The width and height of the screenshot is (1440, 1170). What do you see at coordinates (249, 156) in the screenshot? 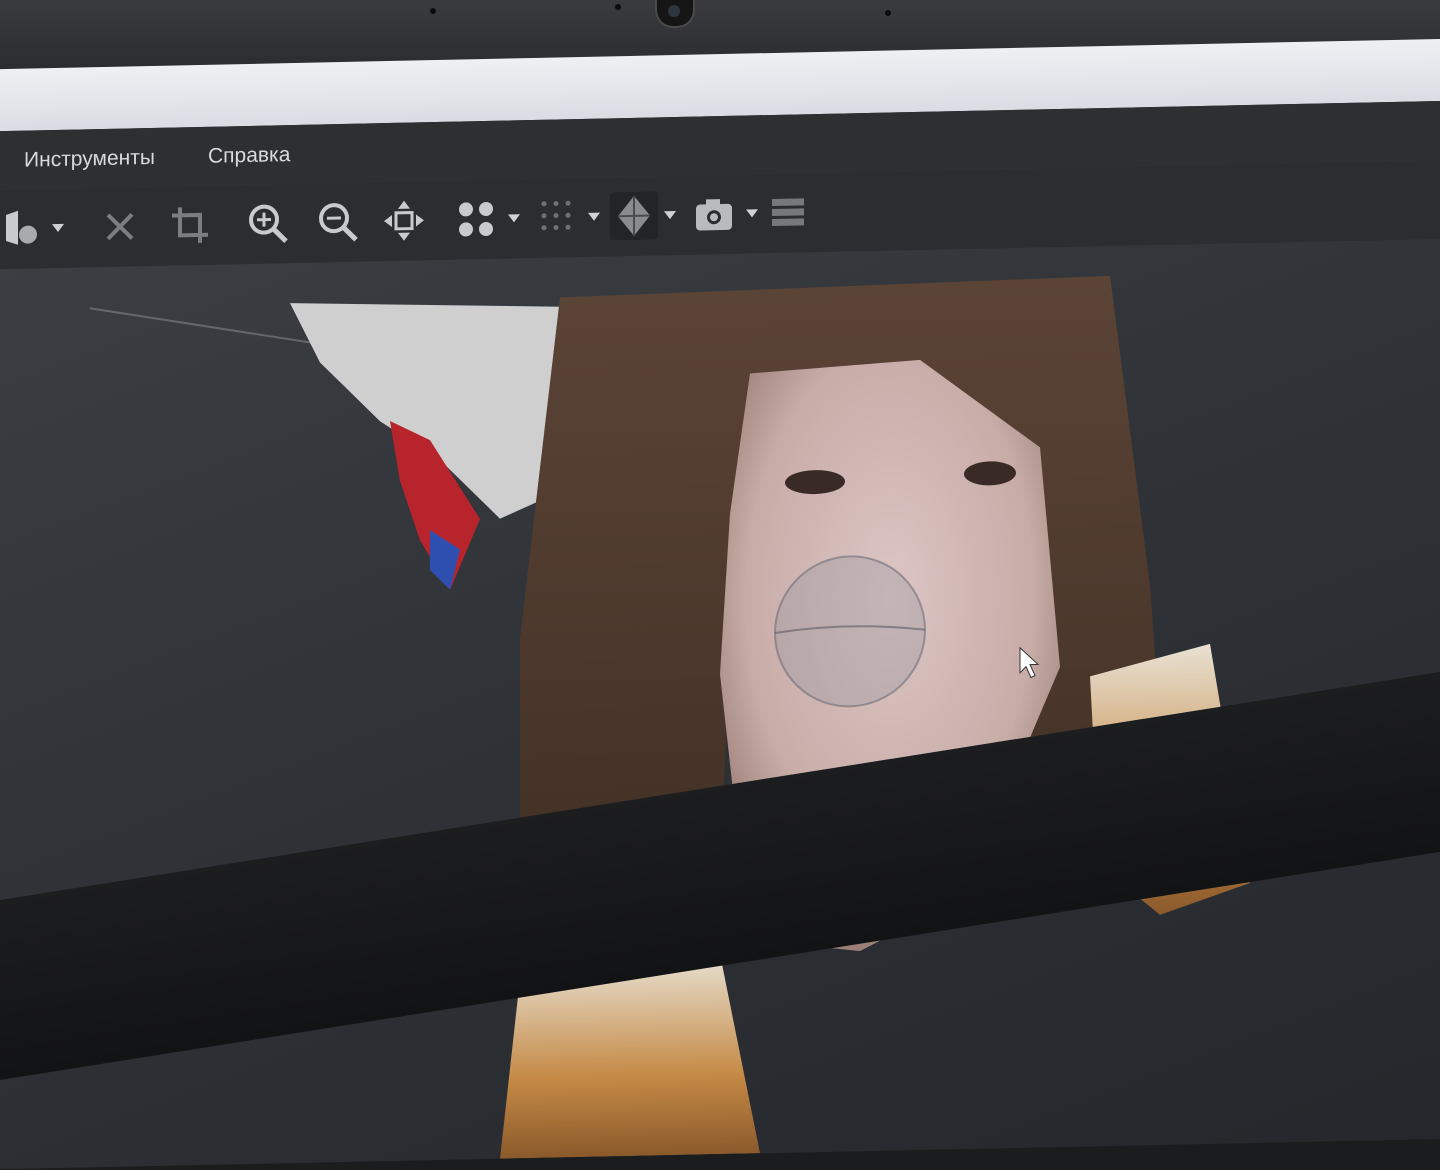
I see `menu-help: Справка` at bounding box center [249, 156].